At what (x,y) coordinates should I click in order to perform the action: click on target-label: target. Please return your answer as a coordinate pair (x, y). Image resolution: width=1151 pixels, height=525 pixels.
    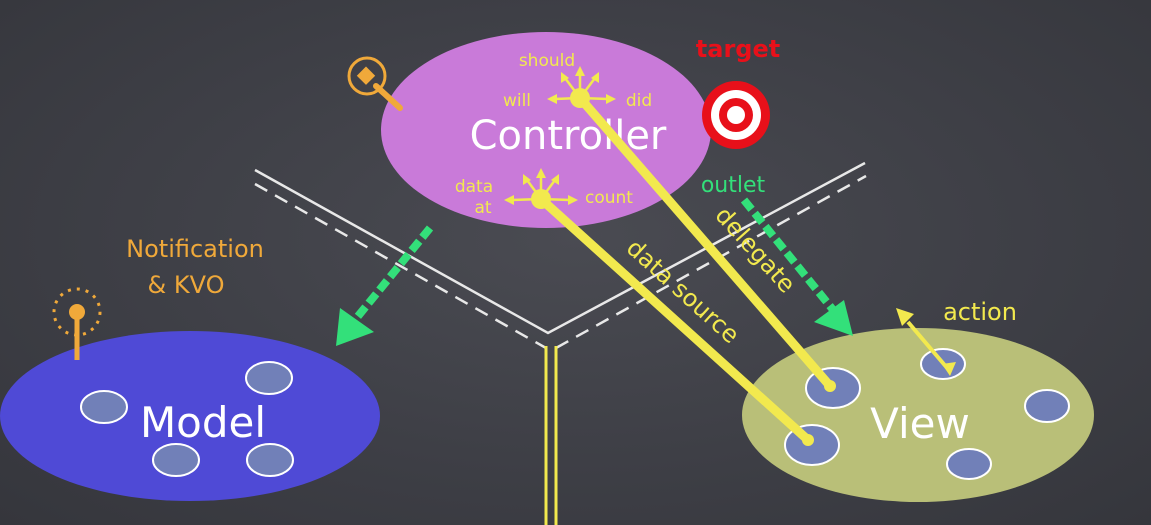
    Looking at the image, I should click on (738, 49).